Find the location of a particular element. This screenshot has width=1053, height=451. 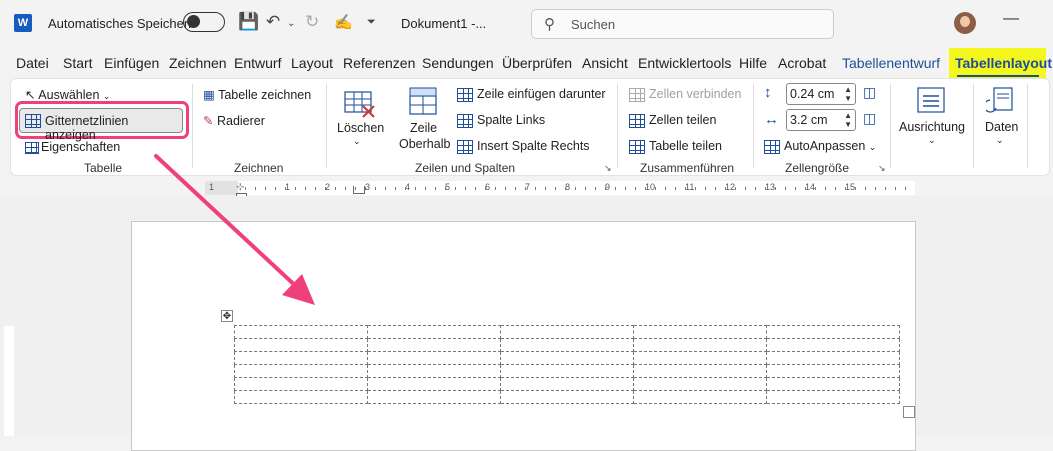

table-resize-handle is located at coordinates (909, 412).